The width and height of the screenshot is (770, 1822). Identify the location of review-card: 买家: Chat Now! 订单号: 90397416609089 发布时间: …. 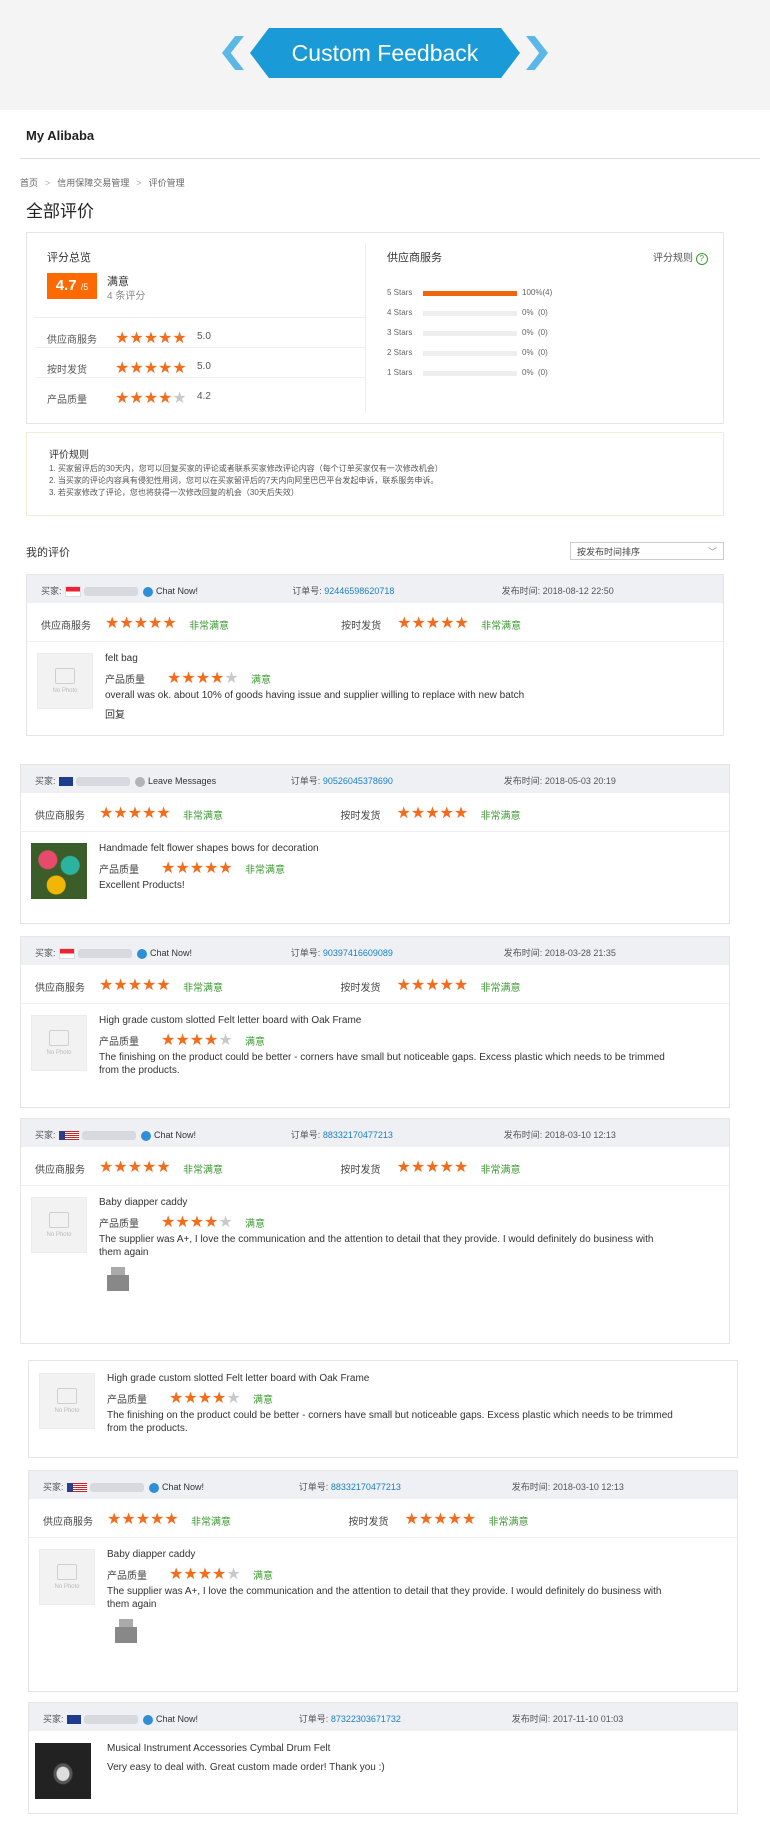
(375, 1022).